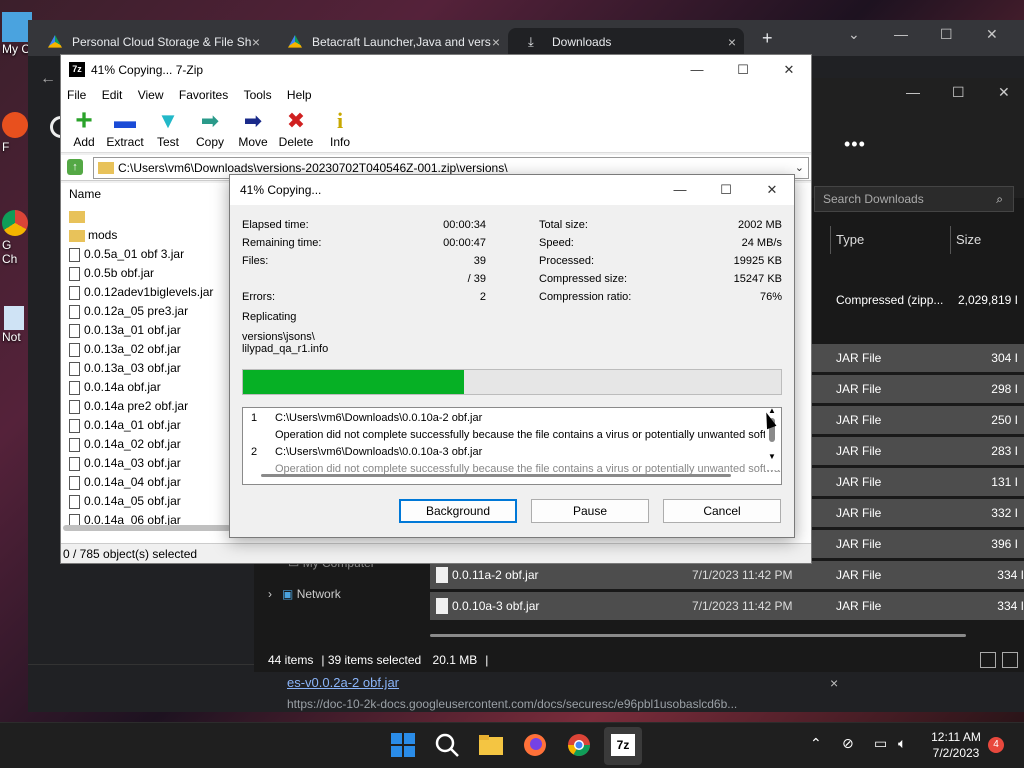  Describe the element at coordinates (388, 42) in the screenshot. I see `tab-betacraft: Betacraft Launcher,Java and vers ×` at that location.